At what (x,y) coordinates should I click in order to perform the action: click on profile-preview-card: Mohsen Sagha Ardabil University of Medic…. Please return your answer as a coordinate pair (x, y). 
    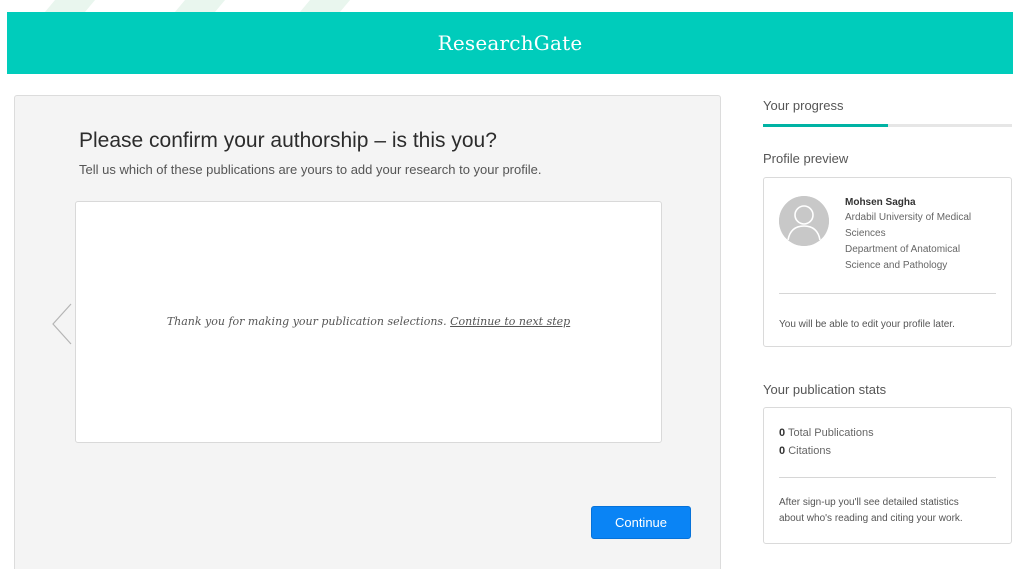
    Looking at the image, I should click on (887, 262).